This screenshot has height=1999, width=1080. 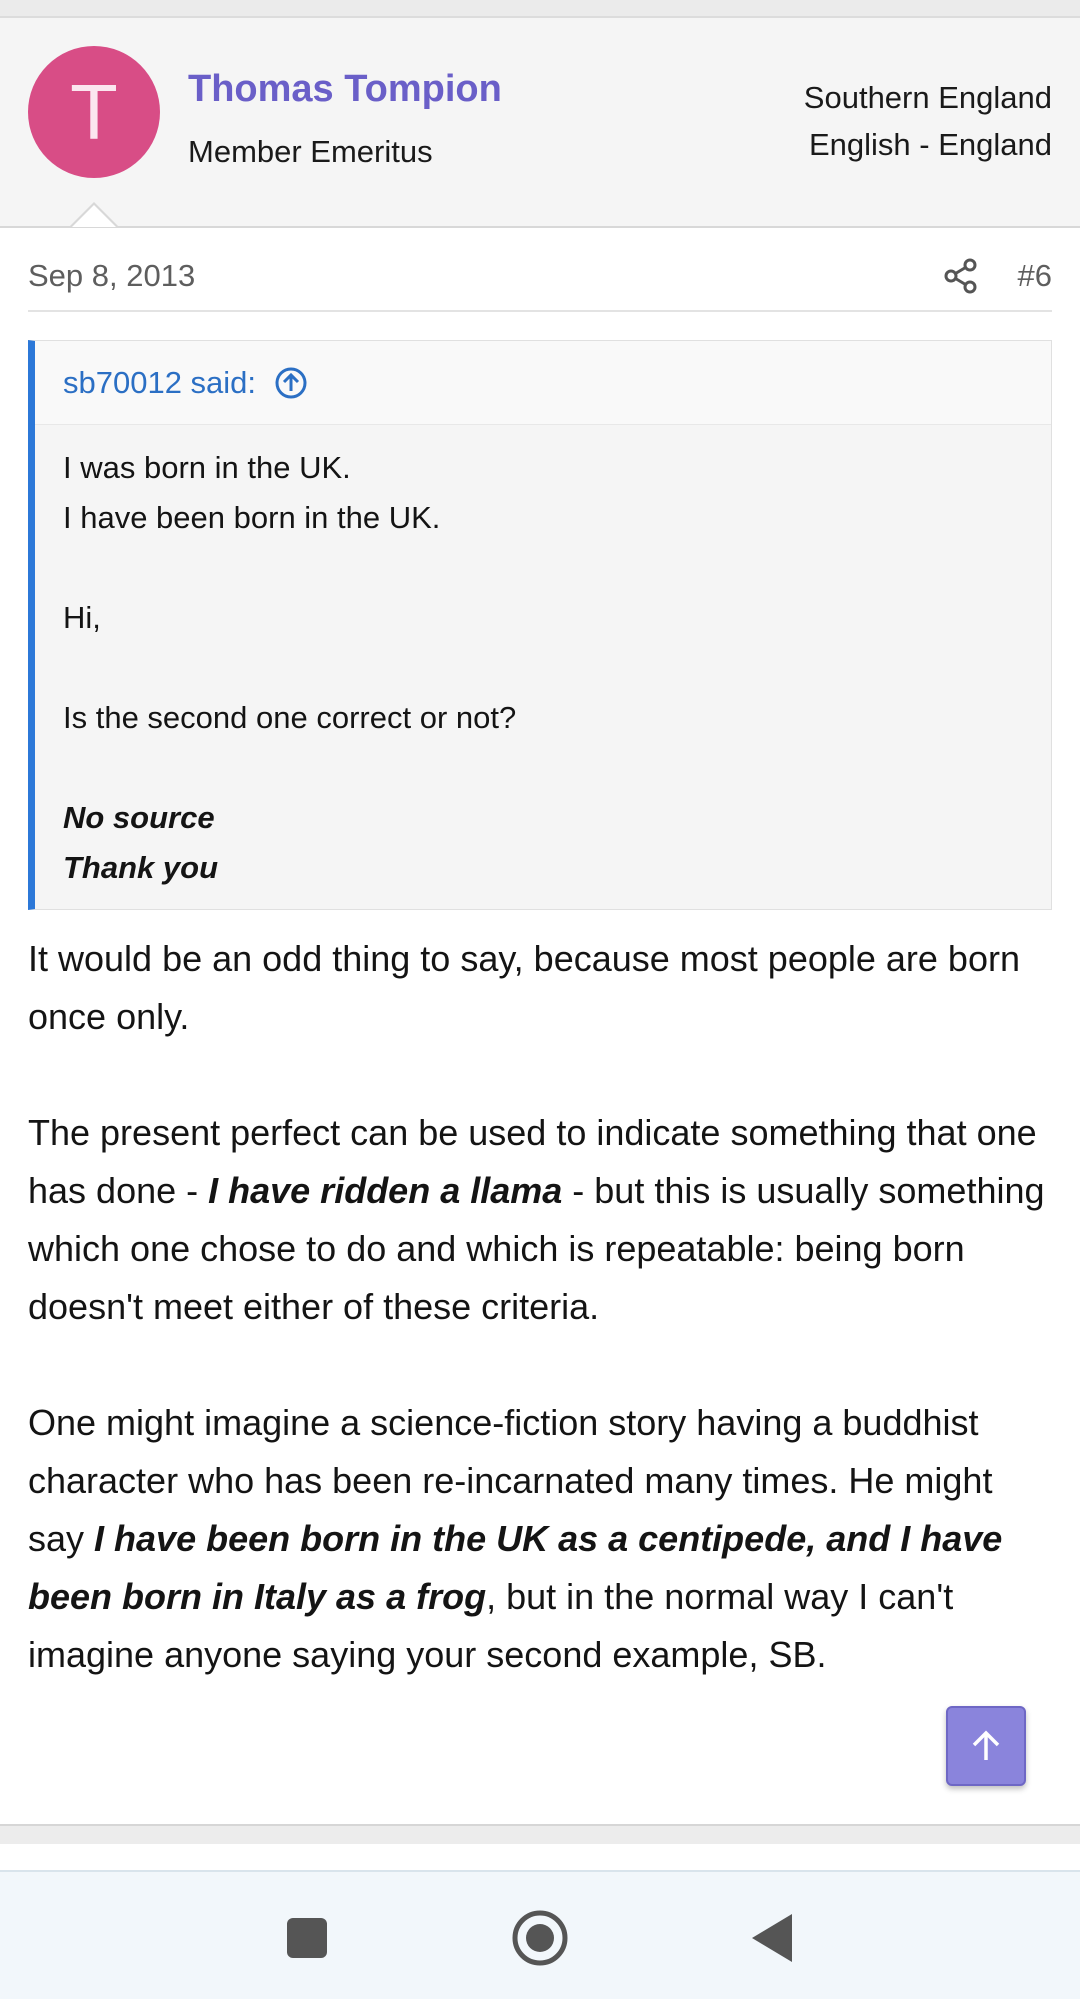 I want to click on quote-greeting: Hi,, so click(x=82, y=617).